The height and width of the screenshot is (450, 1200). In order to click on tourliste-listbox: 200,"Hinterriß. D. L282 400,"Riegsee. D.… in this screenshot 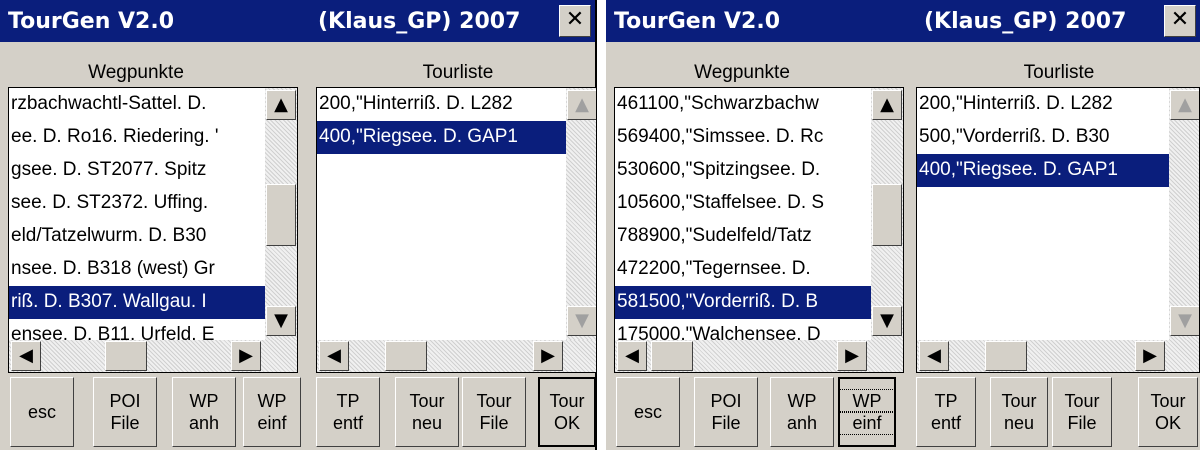, I will do `click(456, 230)`.